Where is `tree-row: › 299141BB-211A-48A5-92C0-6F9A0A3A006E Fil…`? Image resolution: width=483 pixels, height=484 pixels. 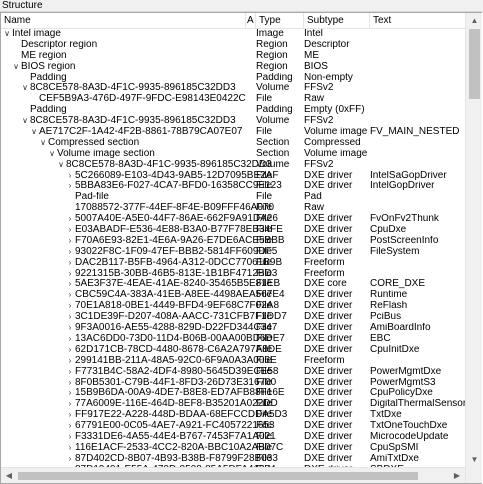
tree-row: › 299141BB-211A-48A5-92C0-6F9A0A3A006E Fil… is located at coordinates (233, 361).